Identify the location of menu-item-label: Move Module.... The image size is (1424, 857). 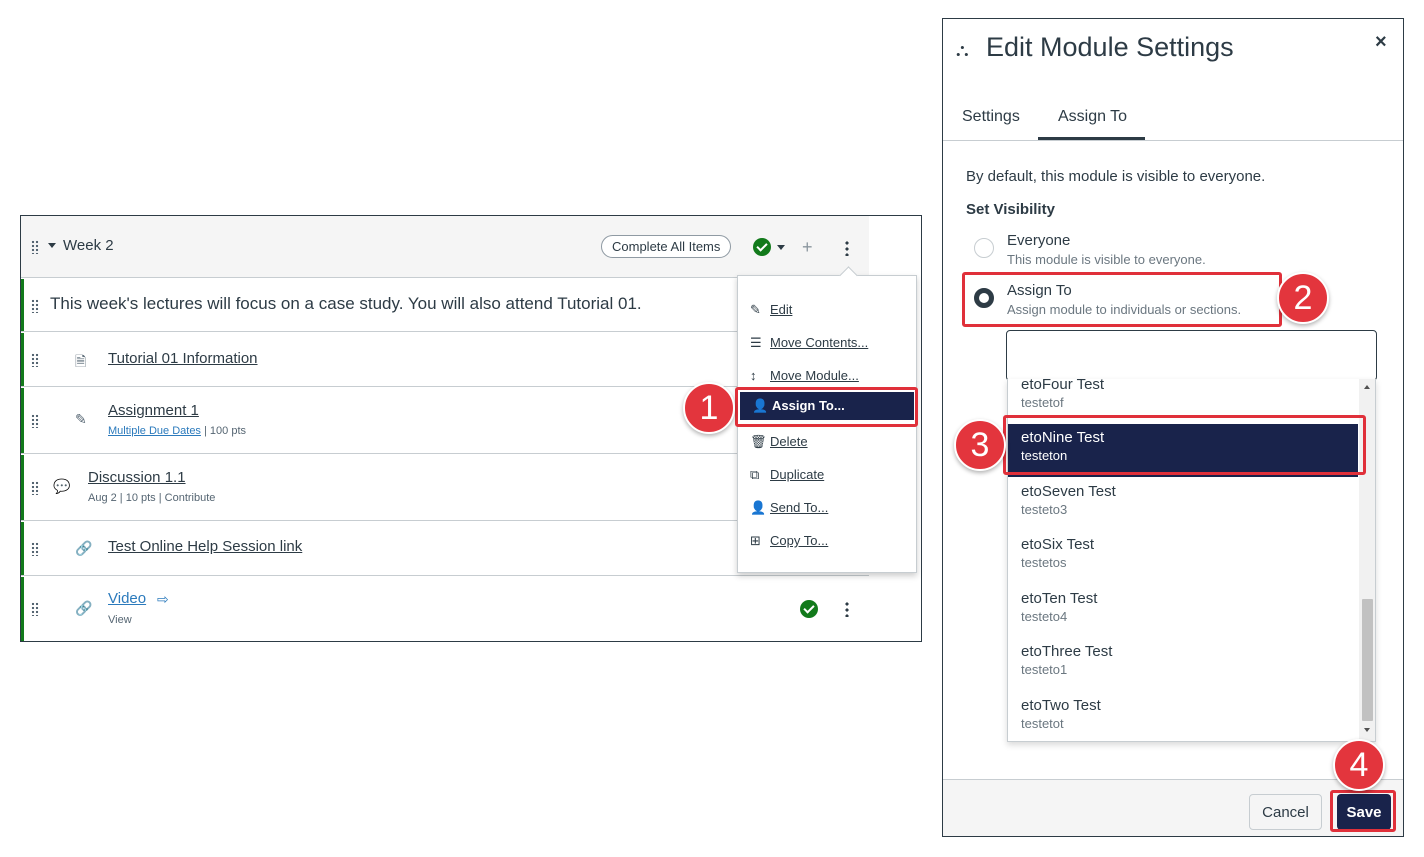
(814, 375).